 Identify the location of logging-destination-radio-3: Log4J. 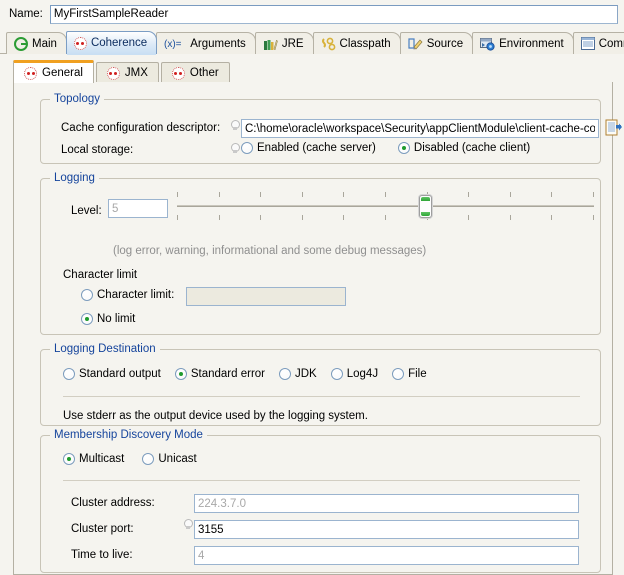
(354, 374).